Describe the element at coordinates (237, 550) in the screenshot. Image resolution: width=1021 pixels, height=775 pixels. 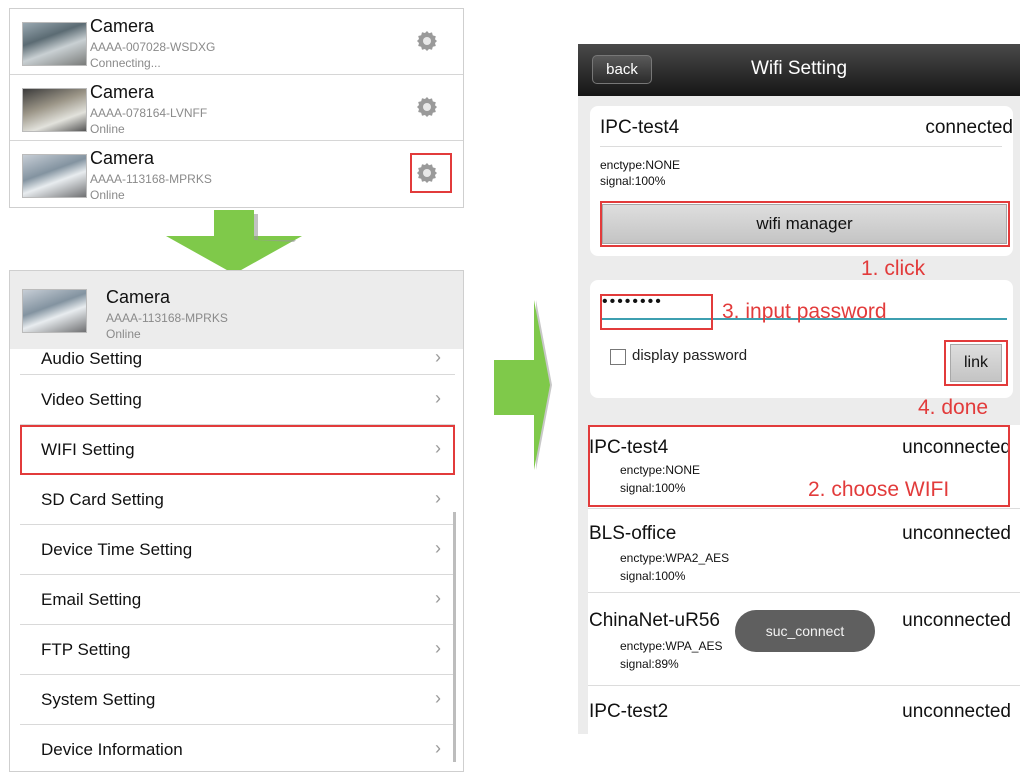
I see `menu-item-device-time-setting: Device Time Setting ›` at that location.